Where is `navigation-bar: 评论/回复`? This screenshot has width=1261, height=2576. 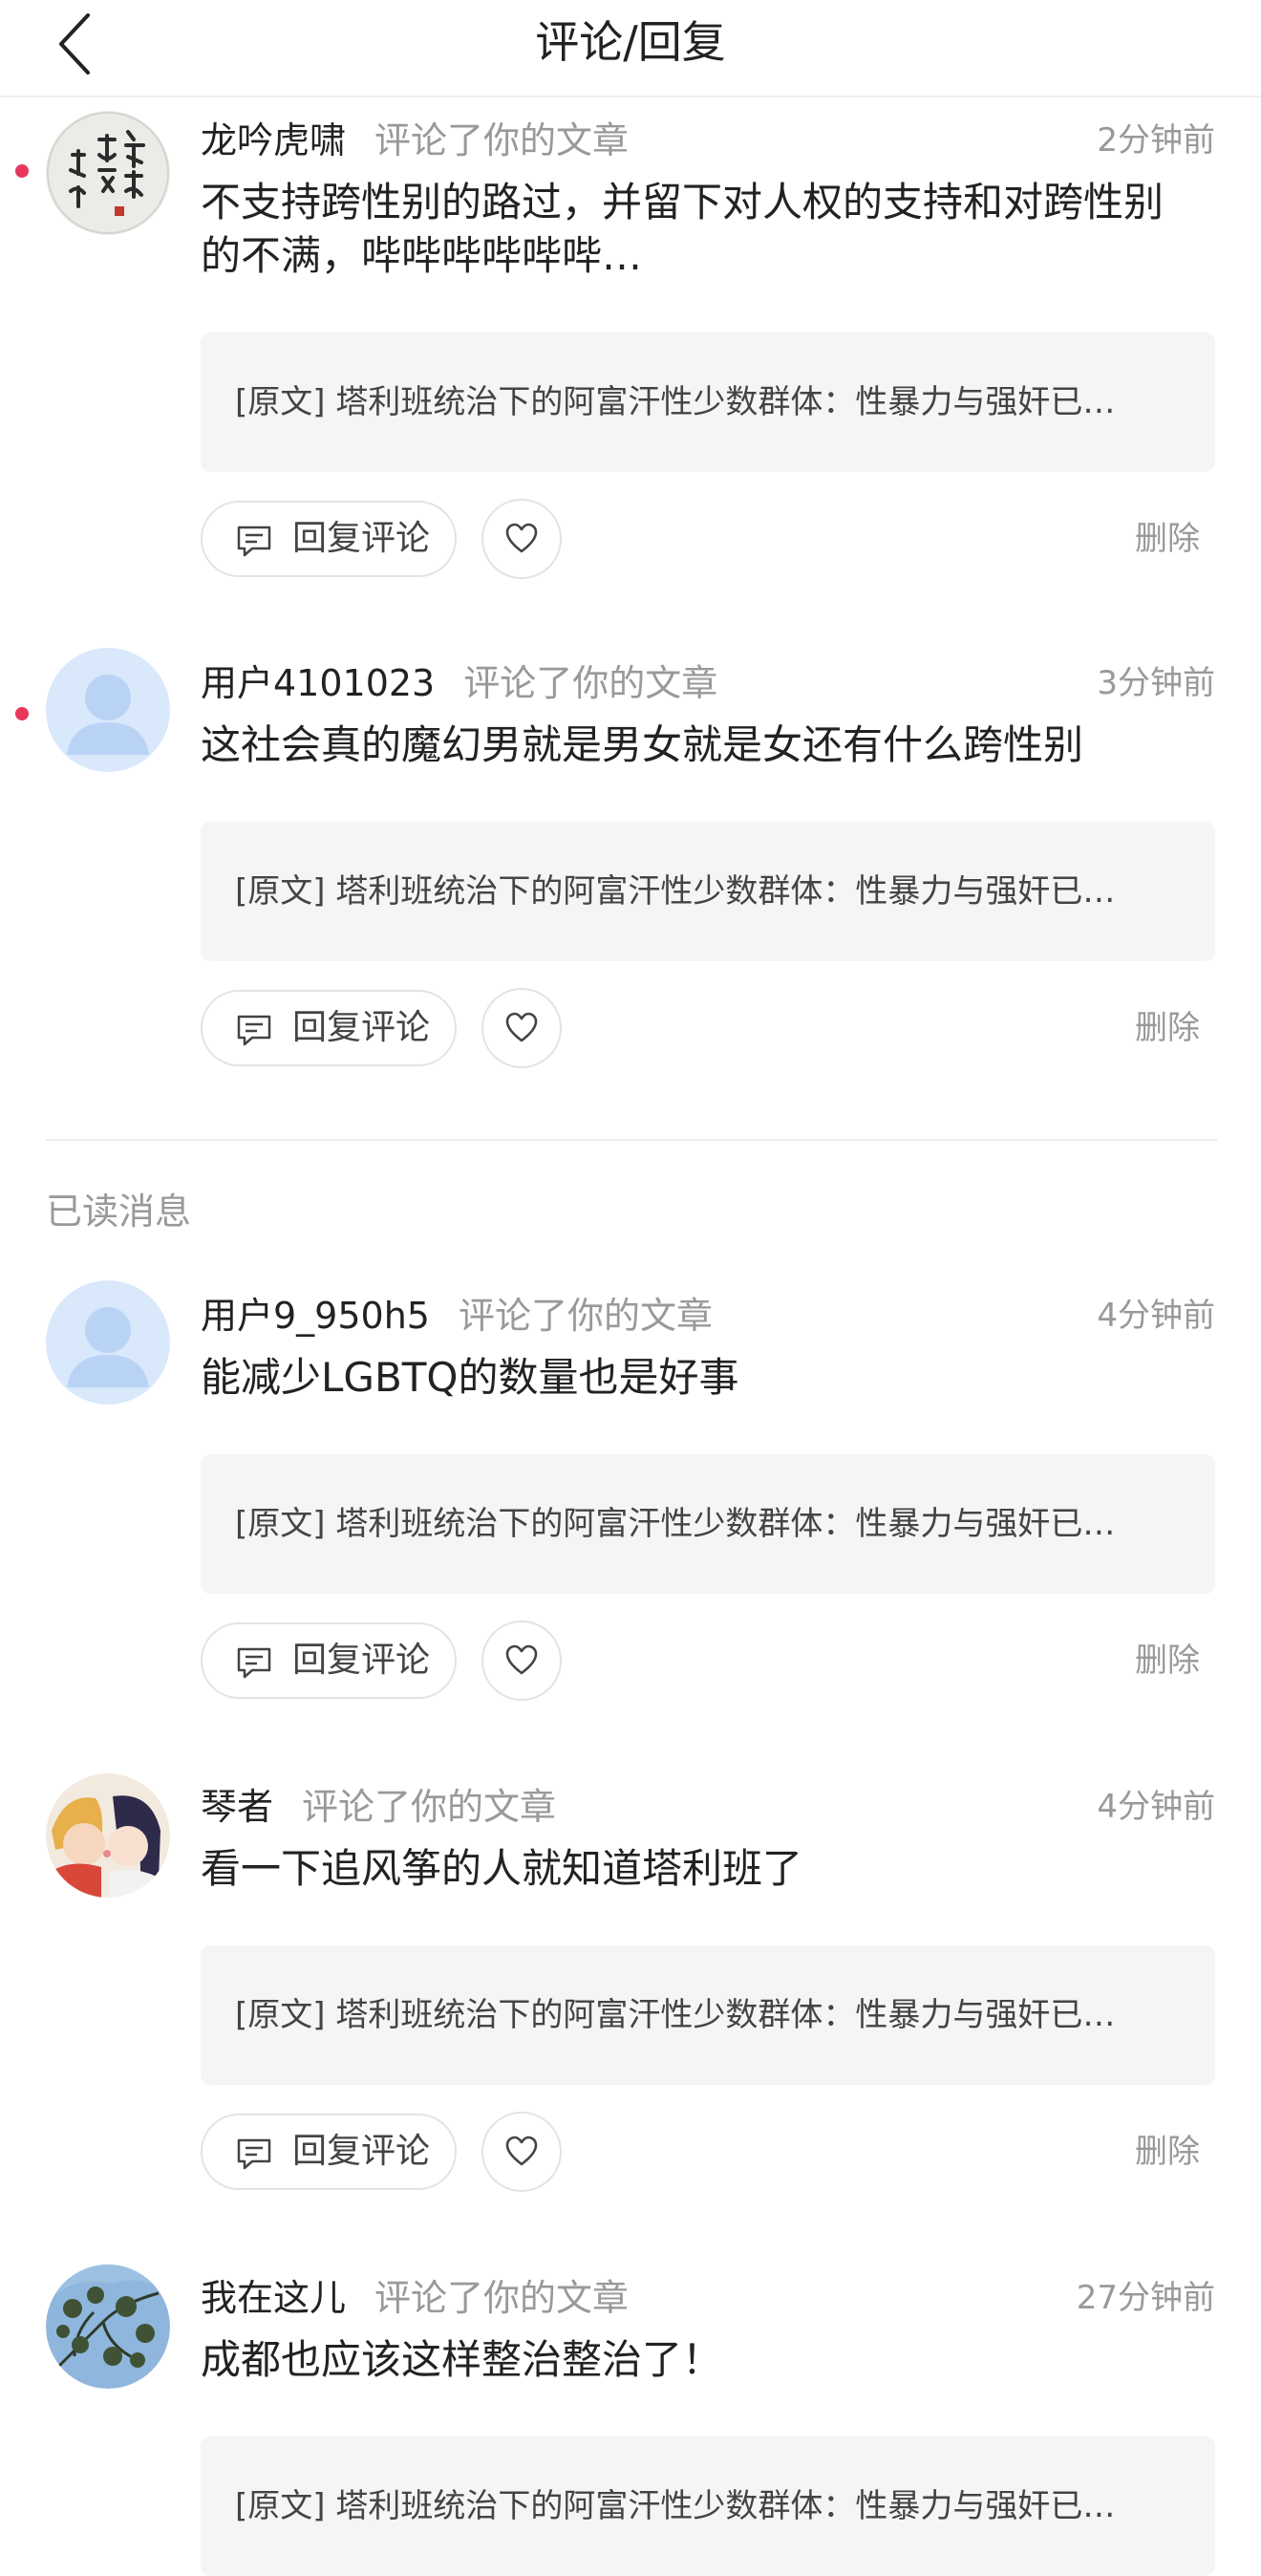
navigation-bar: 评论/回复 is located at coordinates (630, 48).